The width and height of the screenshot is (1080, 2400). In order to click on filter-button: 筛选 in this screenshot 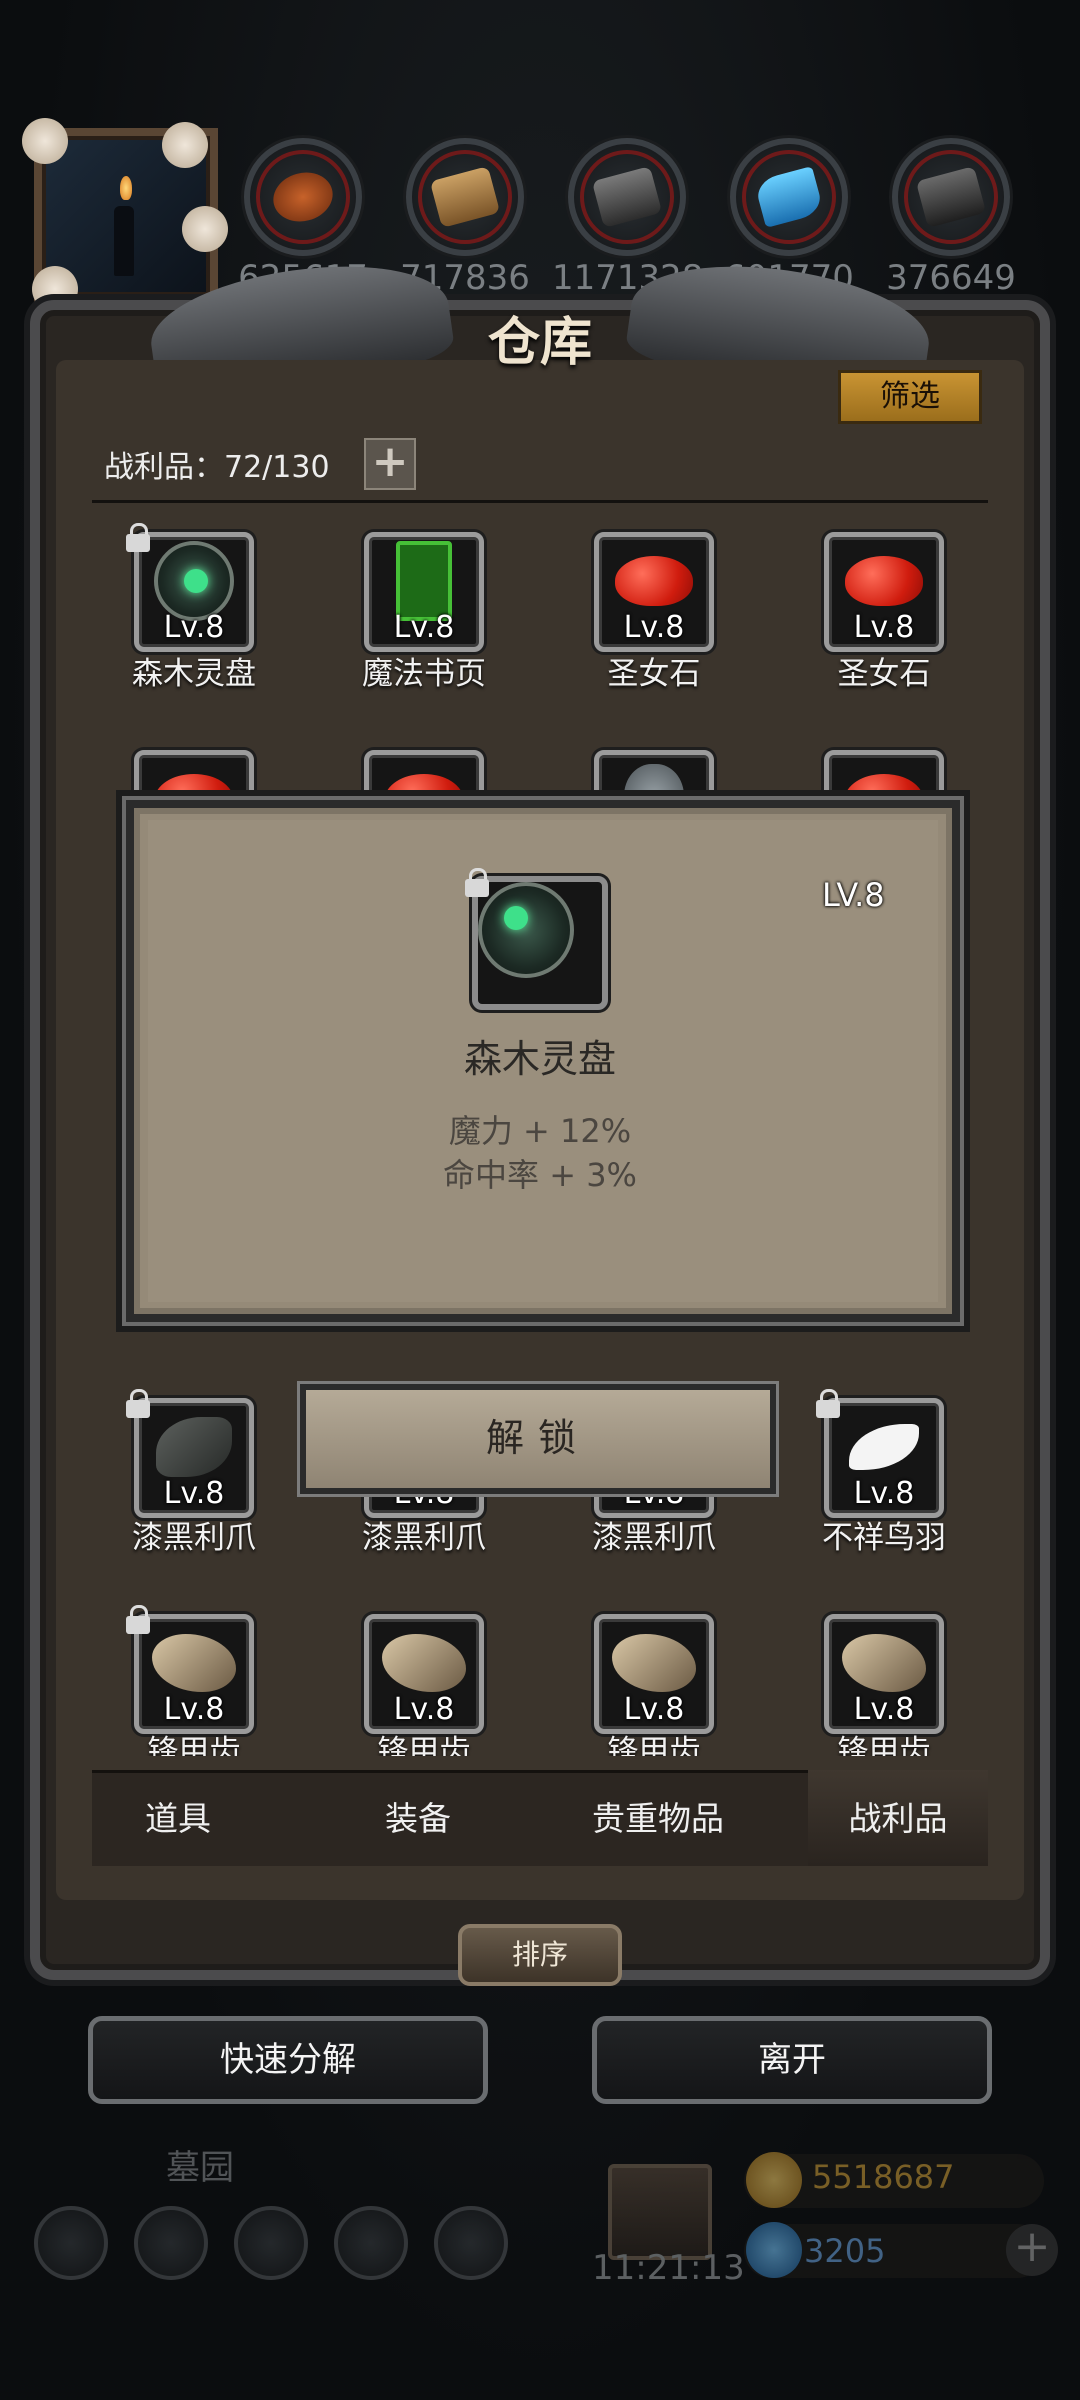, I will do `click(910, 397)`.